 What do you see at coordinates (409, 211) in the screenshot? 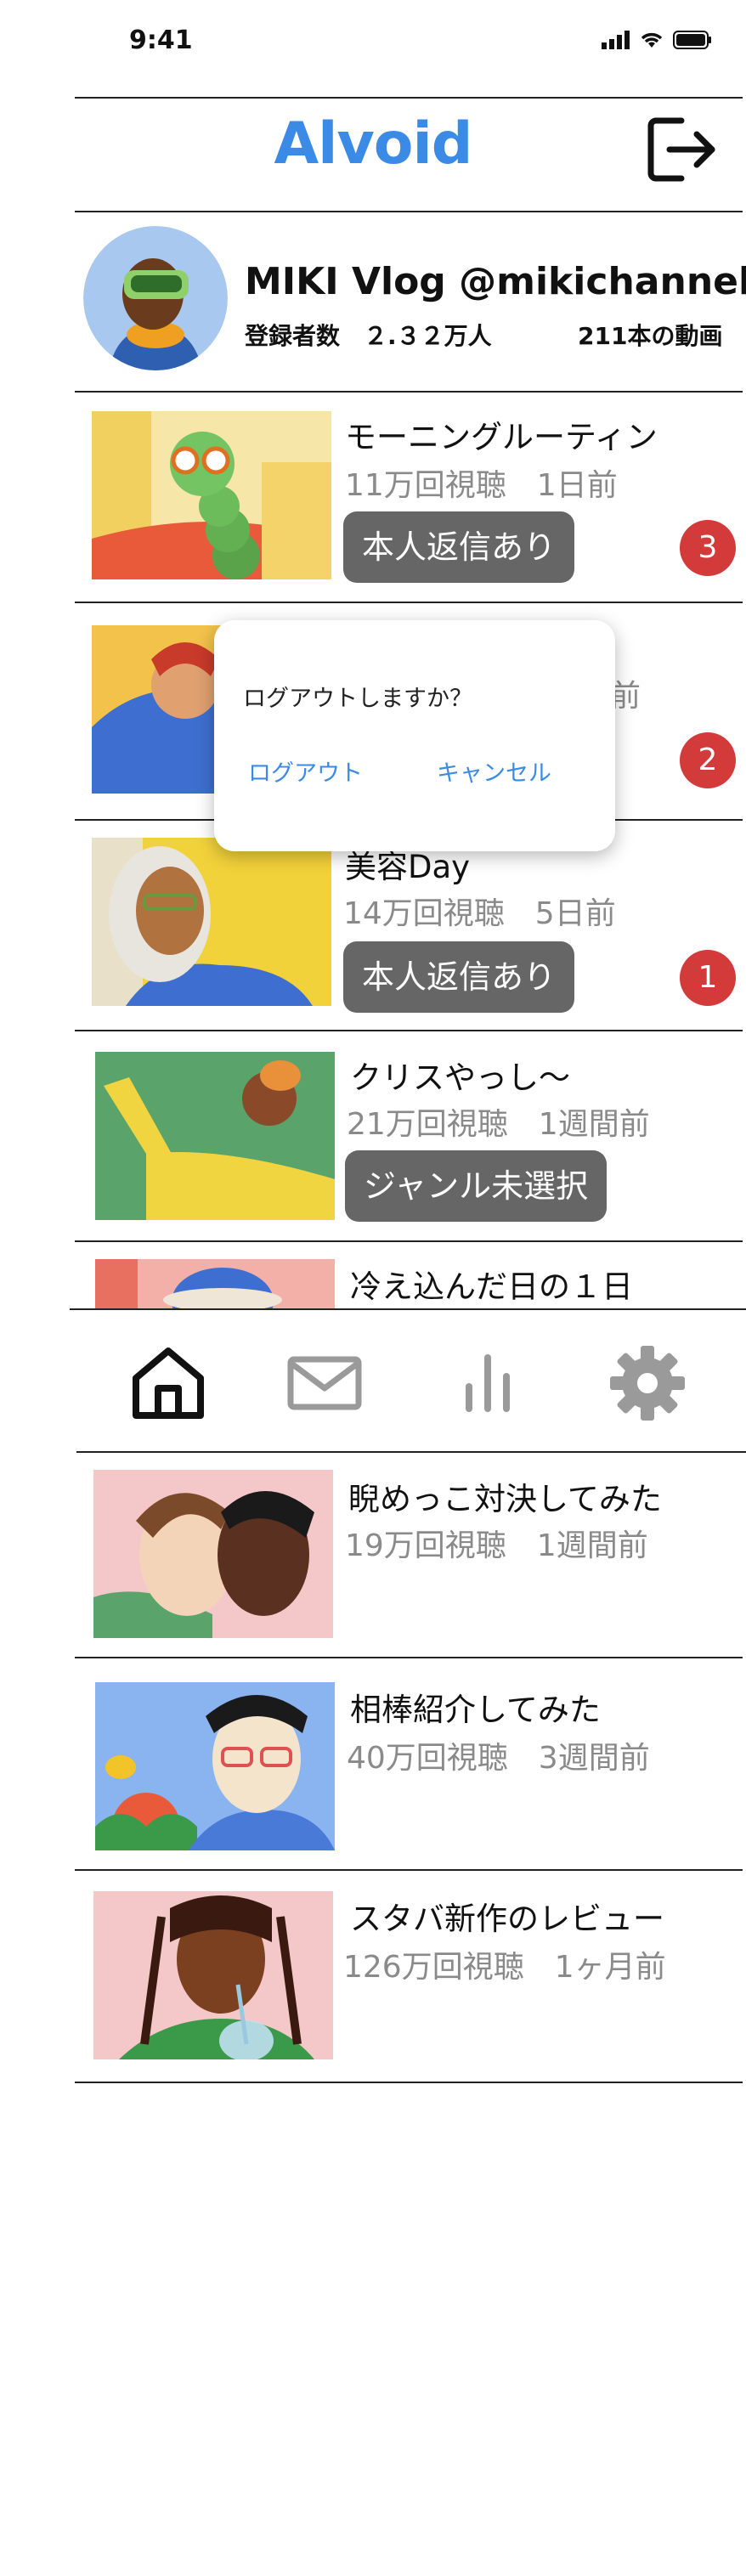
I see `header-bottom-divider` at bounding box center [409, 211].